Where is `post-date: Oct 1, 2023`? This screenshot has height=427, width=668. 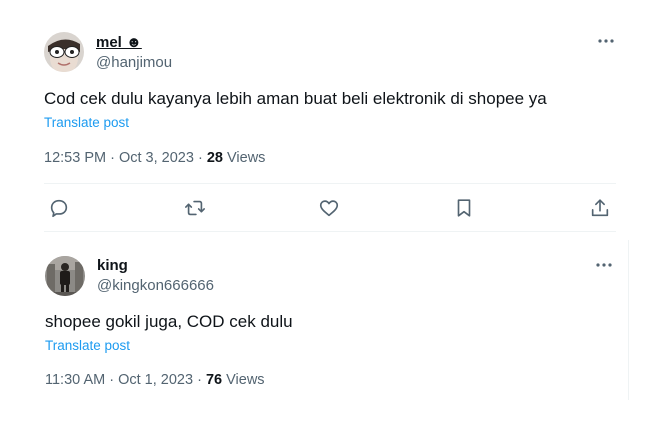
post-date: Oct 1, 2023 is located at coordinates (155, 380).